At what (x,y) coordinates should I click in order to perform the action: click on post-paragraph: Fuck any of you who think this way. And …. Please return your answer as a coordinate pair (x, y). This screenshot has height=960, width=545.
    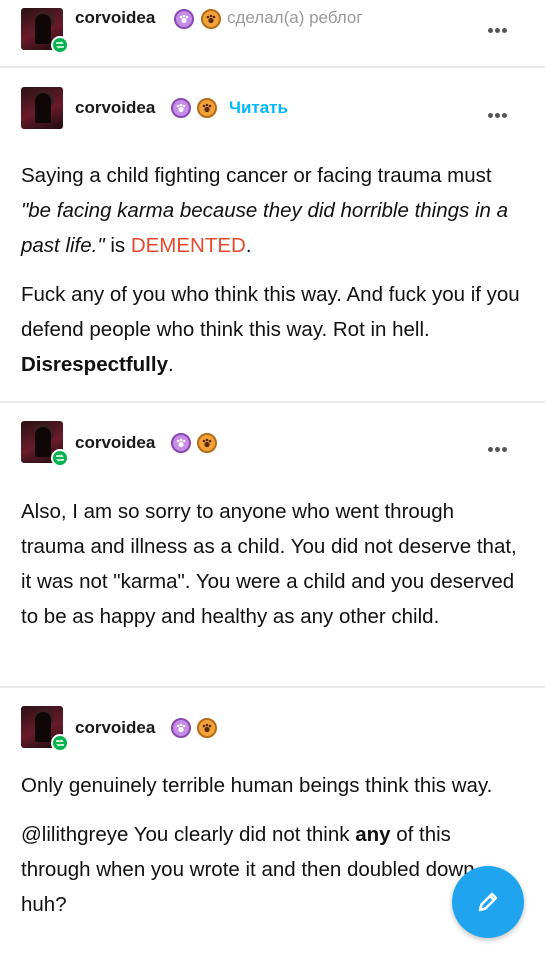
    Looking at the image, I should click on (271, 329).